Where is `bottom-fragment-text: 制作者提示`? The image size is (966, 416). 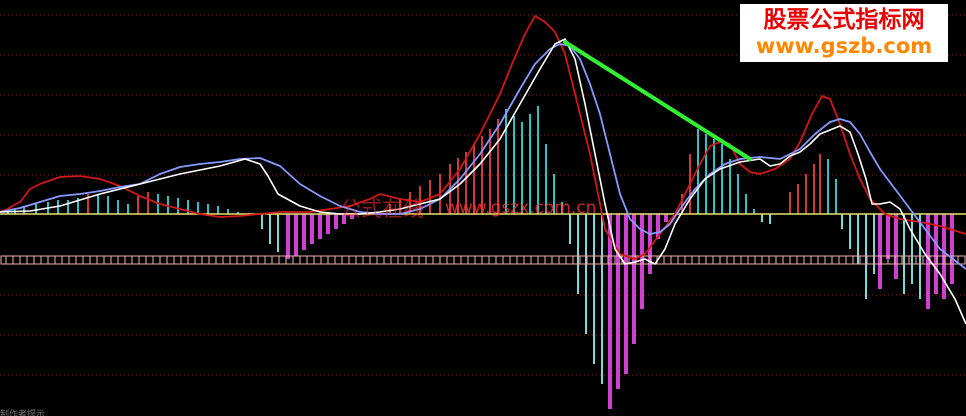
bottom-fragment-text: 制作者提示 is located at coordinates (23, 413).